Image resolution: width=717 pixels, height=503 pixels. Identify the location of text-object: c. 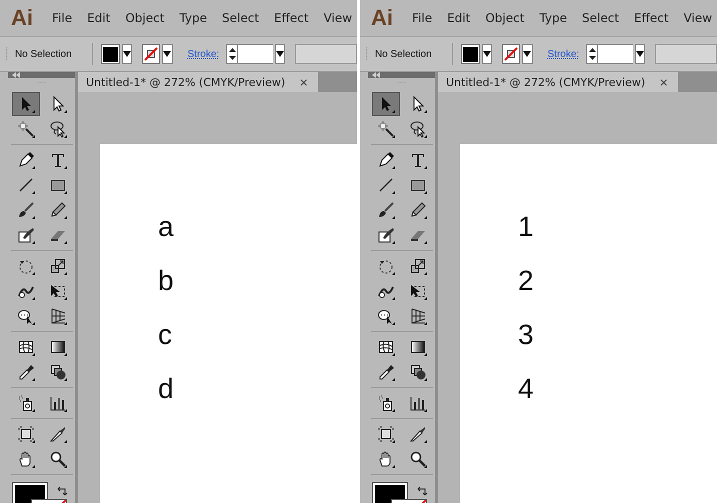
(165, 335).